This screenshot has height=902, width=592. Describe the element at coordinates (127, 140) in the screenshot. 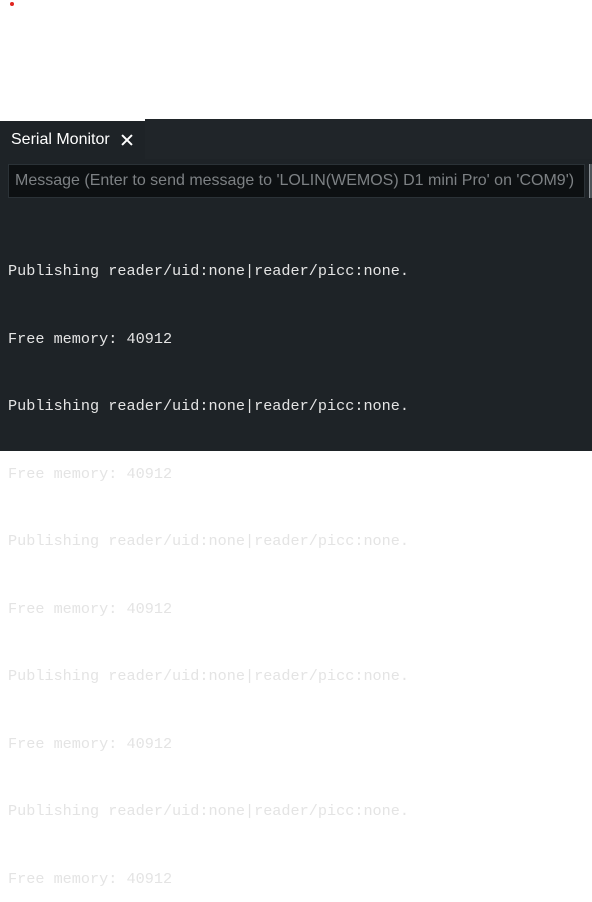

I see `close-icon` at that location.